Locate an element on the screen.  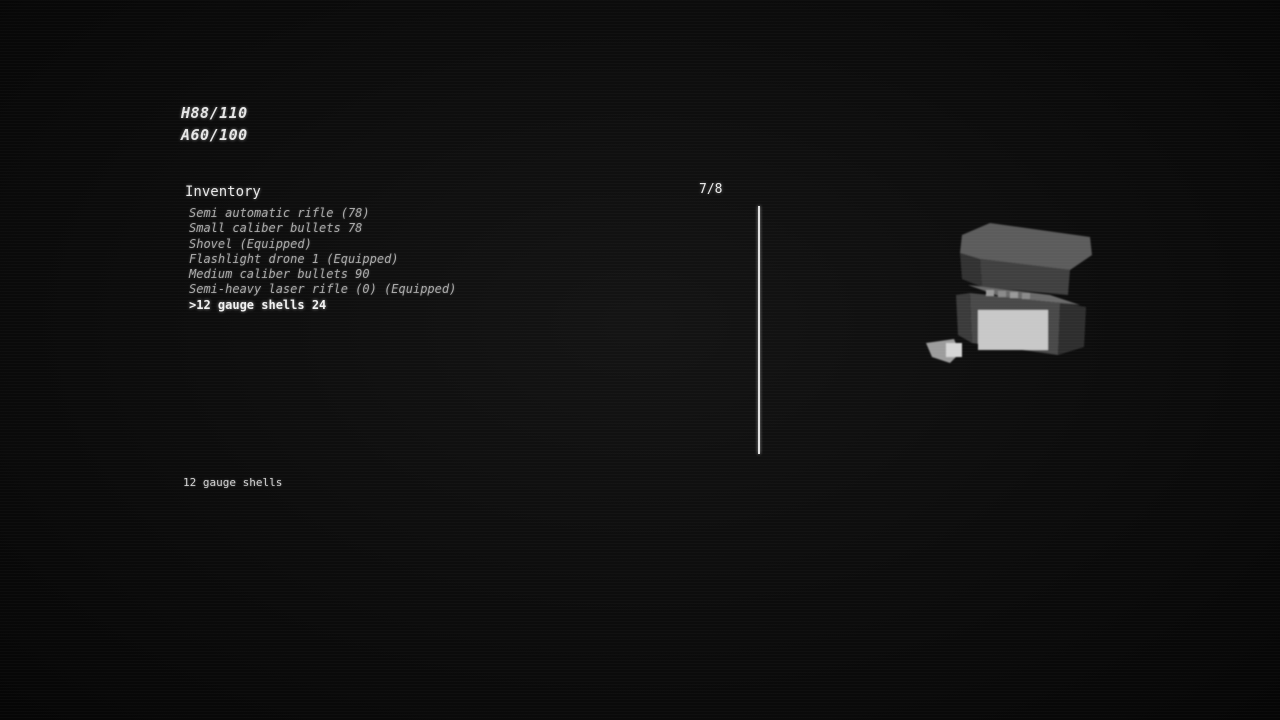
inventory-item-selected: >12 gauge shells 24 is located at coordinates (322, 305).